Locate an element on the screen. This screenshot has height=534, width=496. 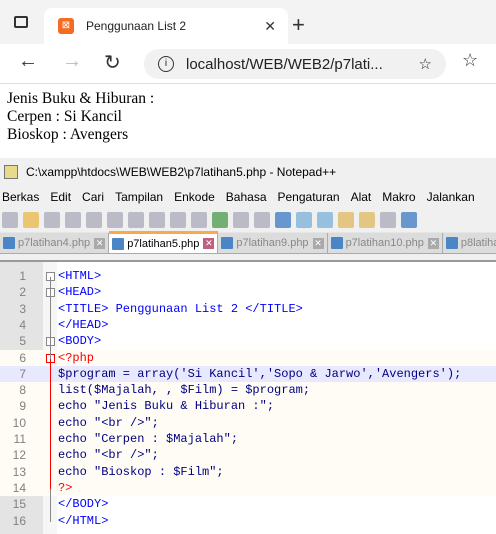
tab-title: Penggunaan List 2 is located at coordinates (136, 26).